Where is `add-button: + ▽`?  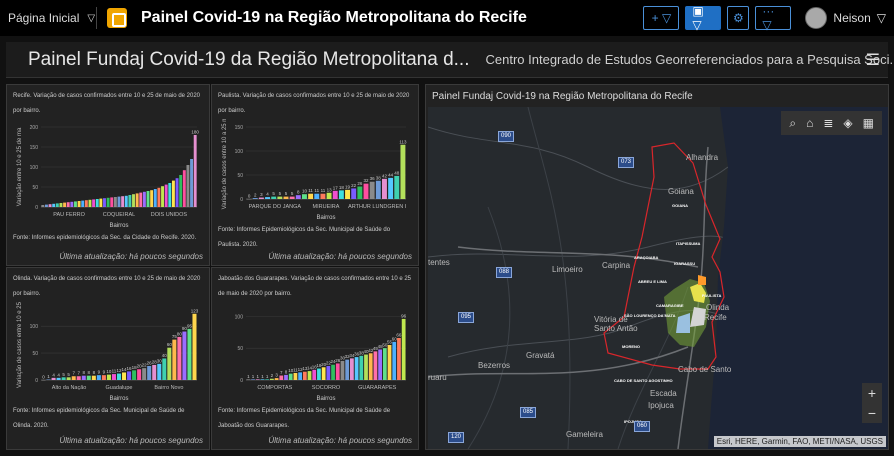 add-button: + ▽ is located at coordinates (661, 18).